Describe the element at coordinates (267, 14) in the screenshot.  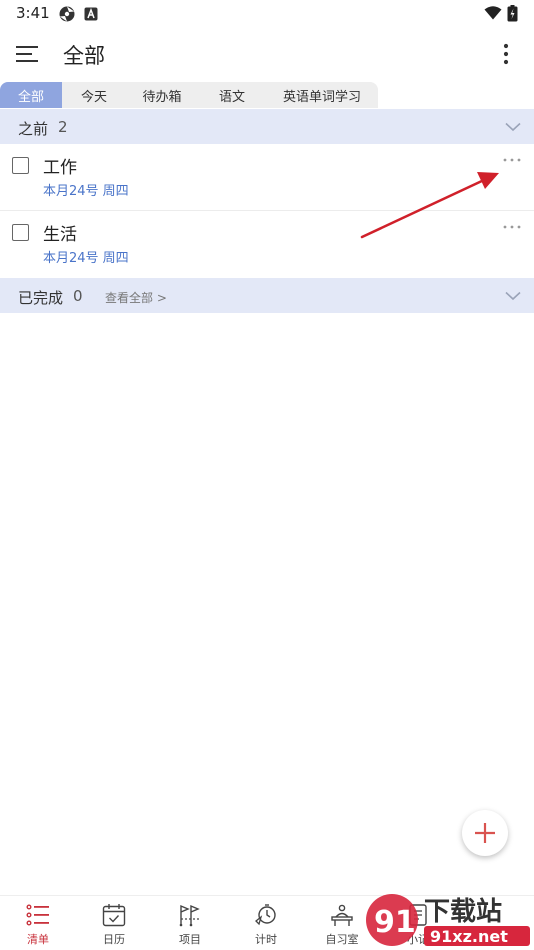
I see `status-bar: 3:41` at that location.